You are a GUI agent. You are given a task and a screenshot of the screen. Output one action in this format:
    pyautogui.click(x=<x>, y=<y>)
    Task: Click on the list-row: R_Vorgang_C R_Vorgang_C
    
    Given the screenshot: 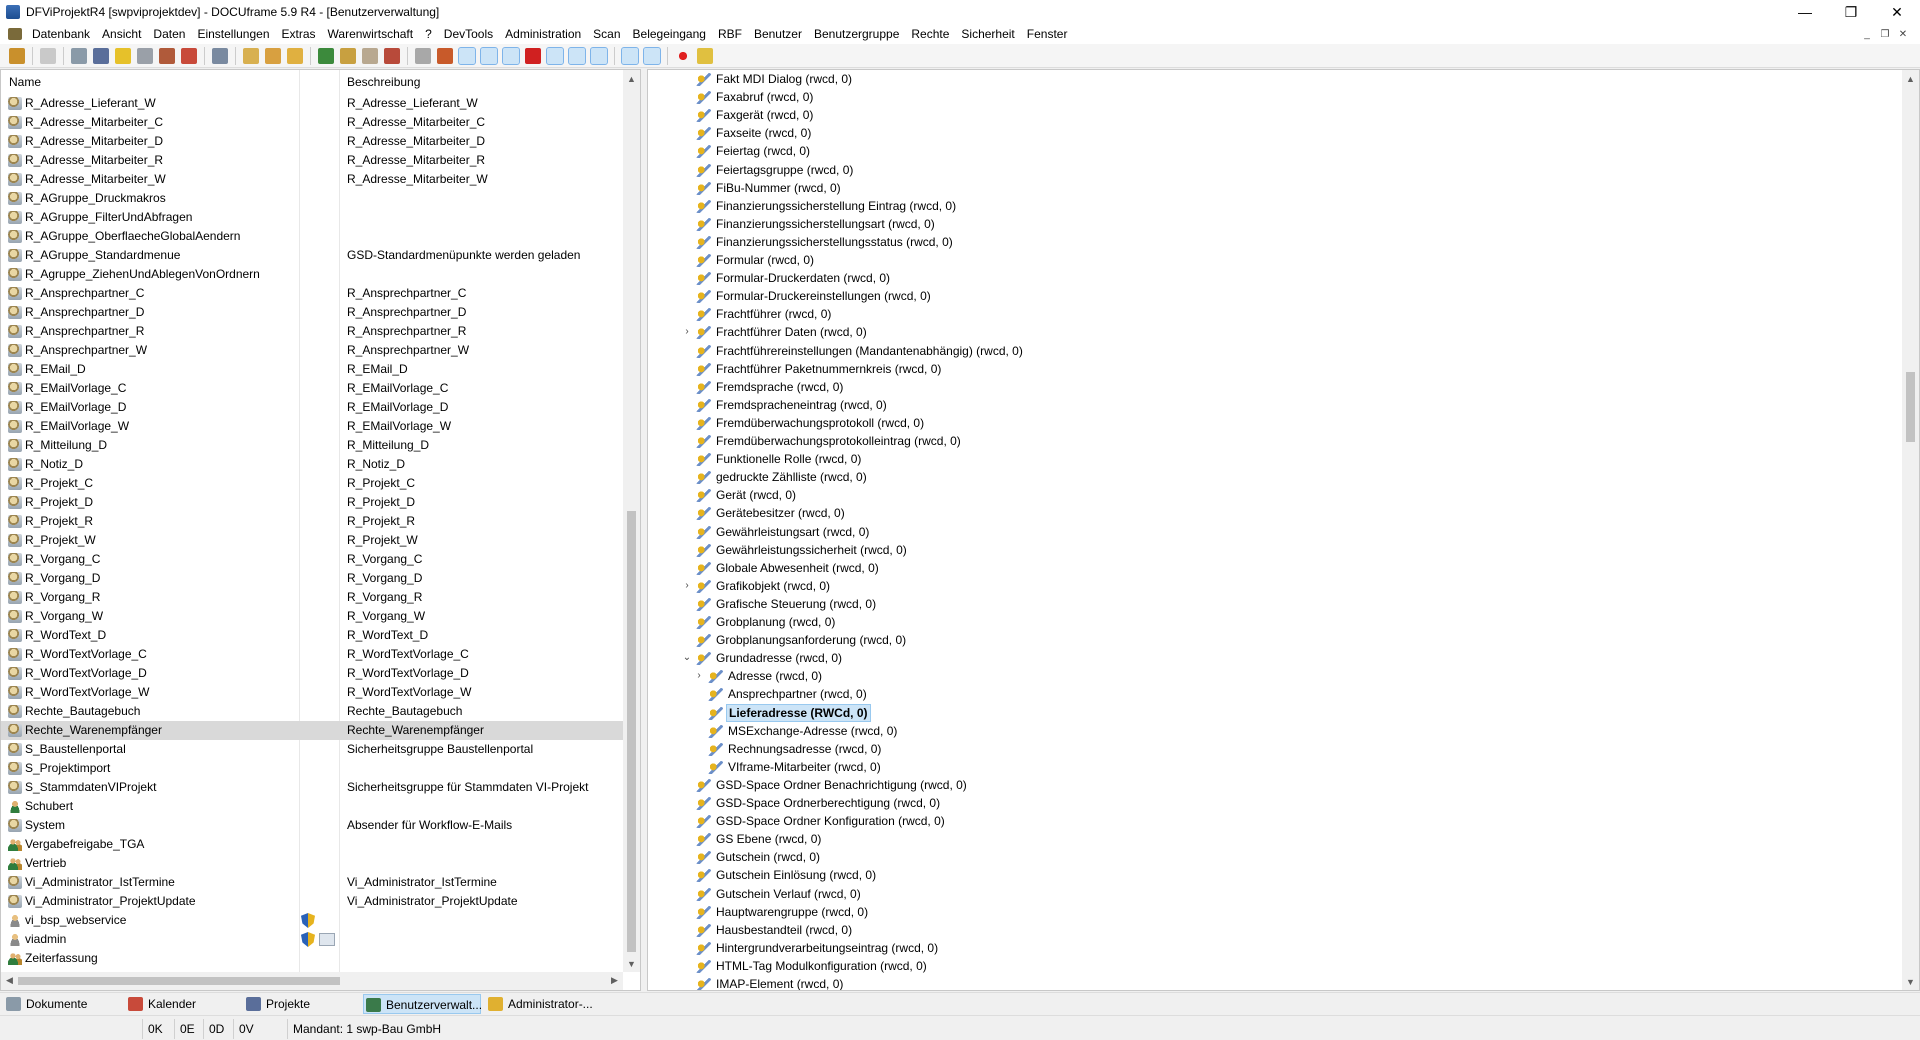 What is the action you would take?
    pyautogui.click(x=313, y=559)
    